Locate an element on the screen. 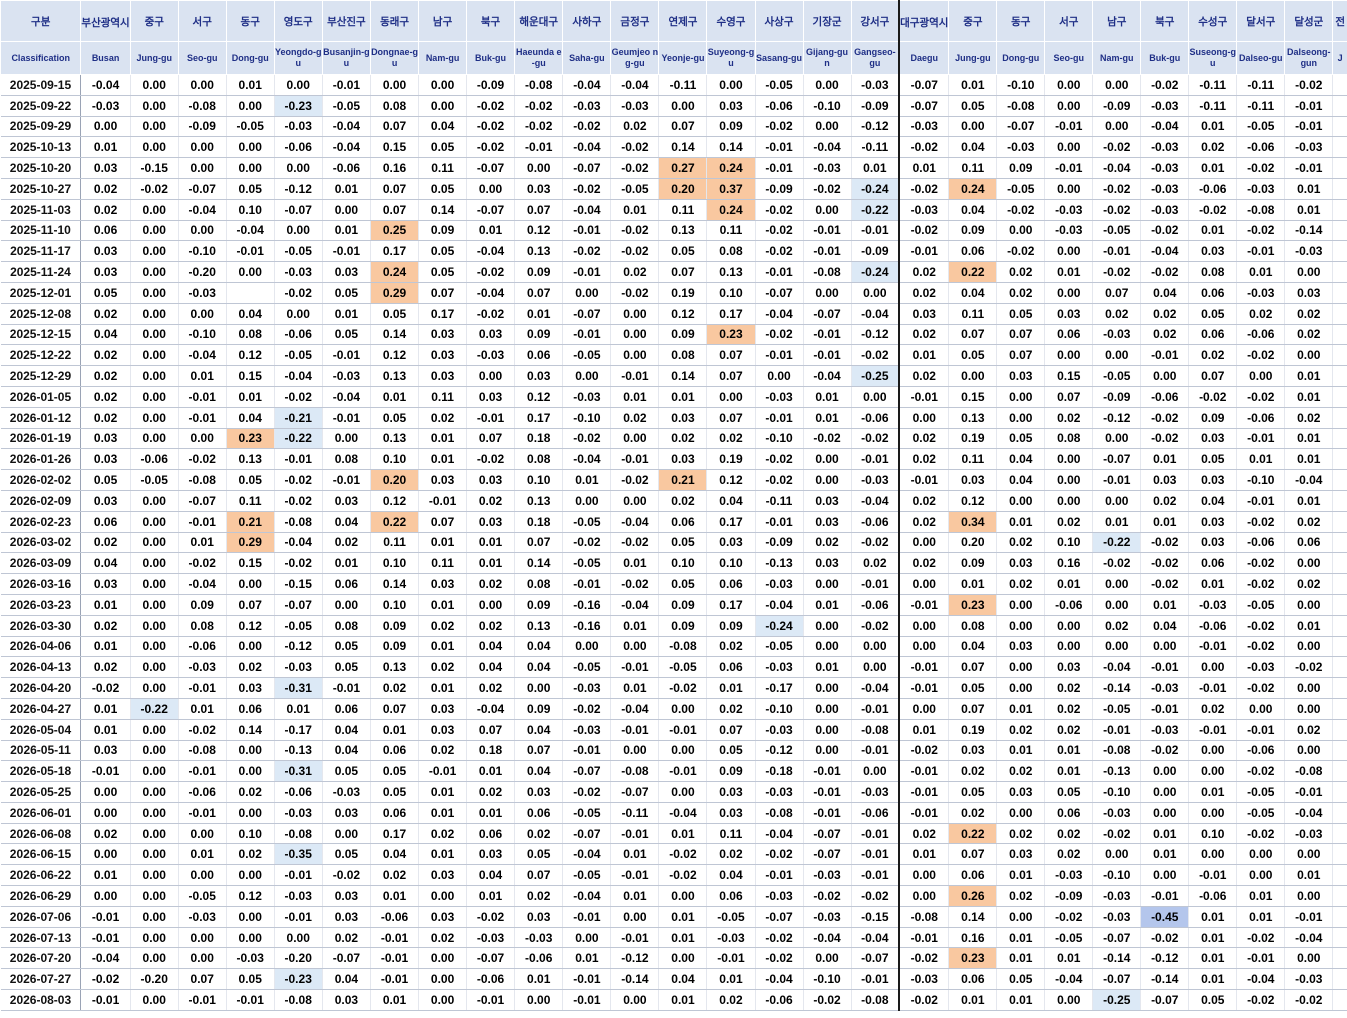 Image resolution: width=1347 pixels, height=1018 pixels. value-cell: -0.06 is located at coordinates (202, 792).